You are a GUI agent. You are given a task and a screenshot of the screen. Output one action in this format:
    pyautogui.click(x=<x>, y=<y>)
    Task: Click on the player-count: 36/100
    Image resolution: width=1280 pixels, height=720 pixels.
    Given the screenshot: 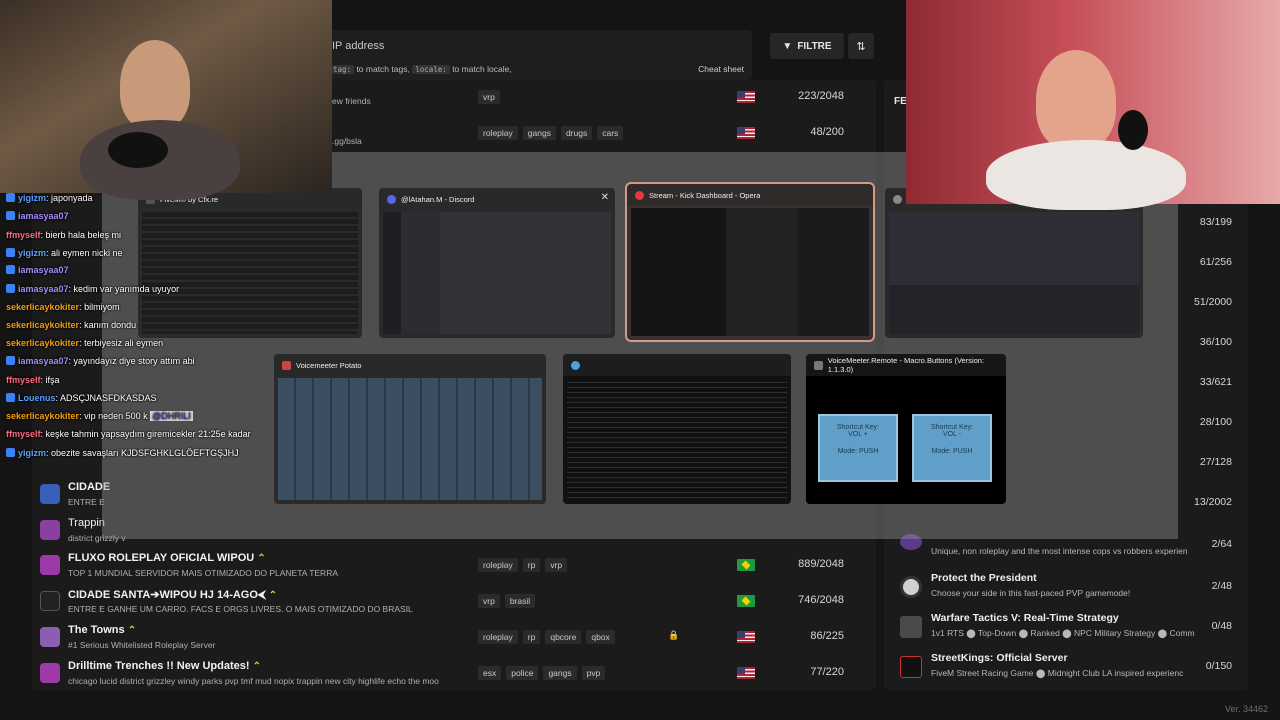 What is the action you would take?
    pyautogui.click(x=1215, y=342)
    